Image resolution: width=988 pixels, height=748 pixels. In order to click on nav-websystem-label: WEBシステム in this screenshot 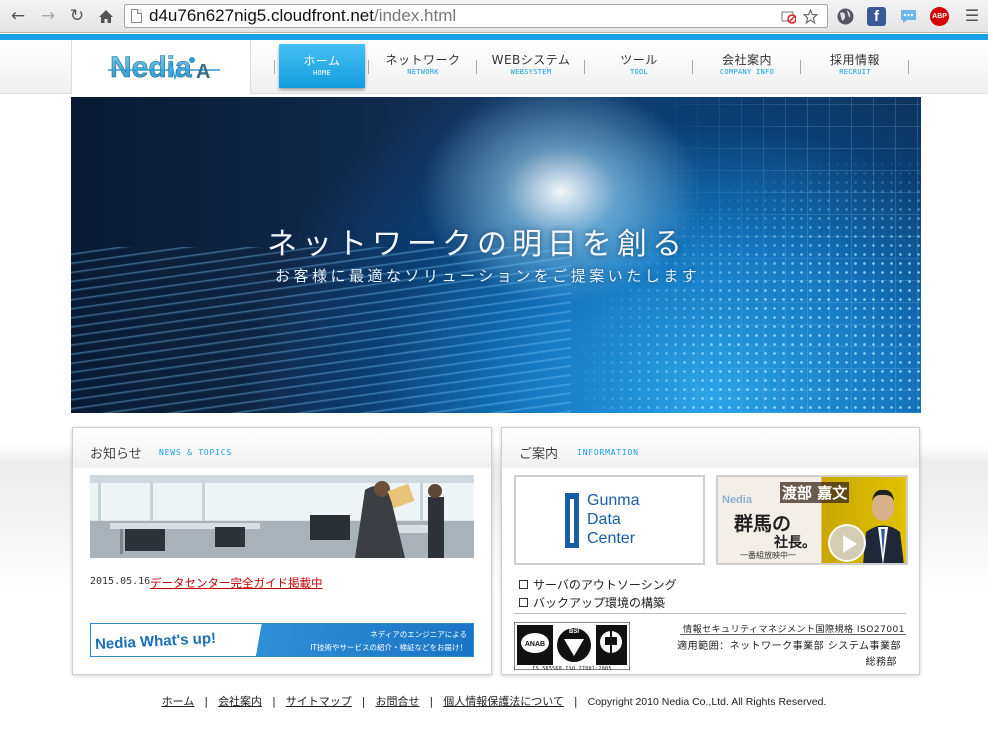, I will do `click(531, 60)`.